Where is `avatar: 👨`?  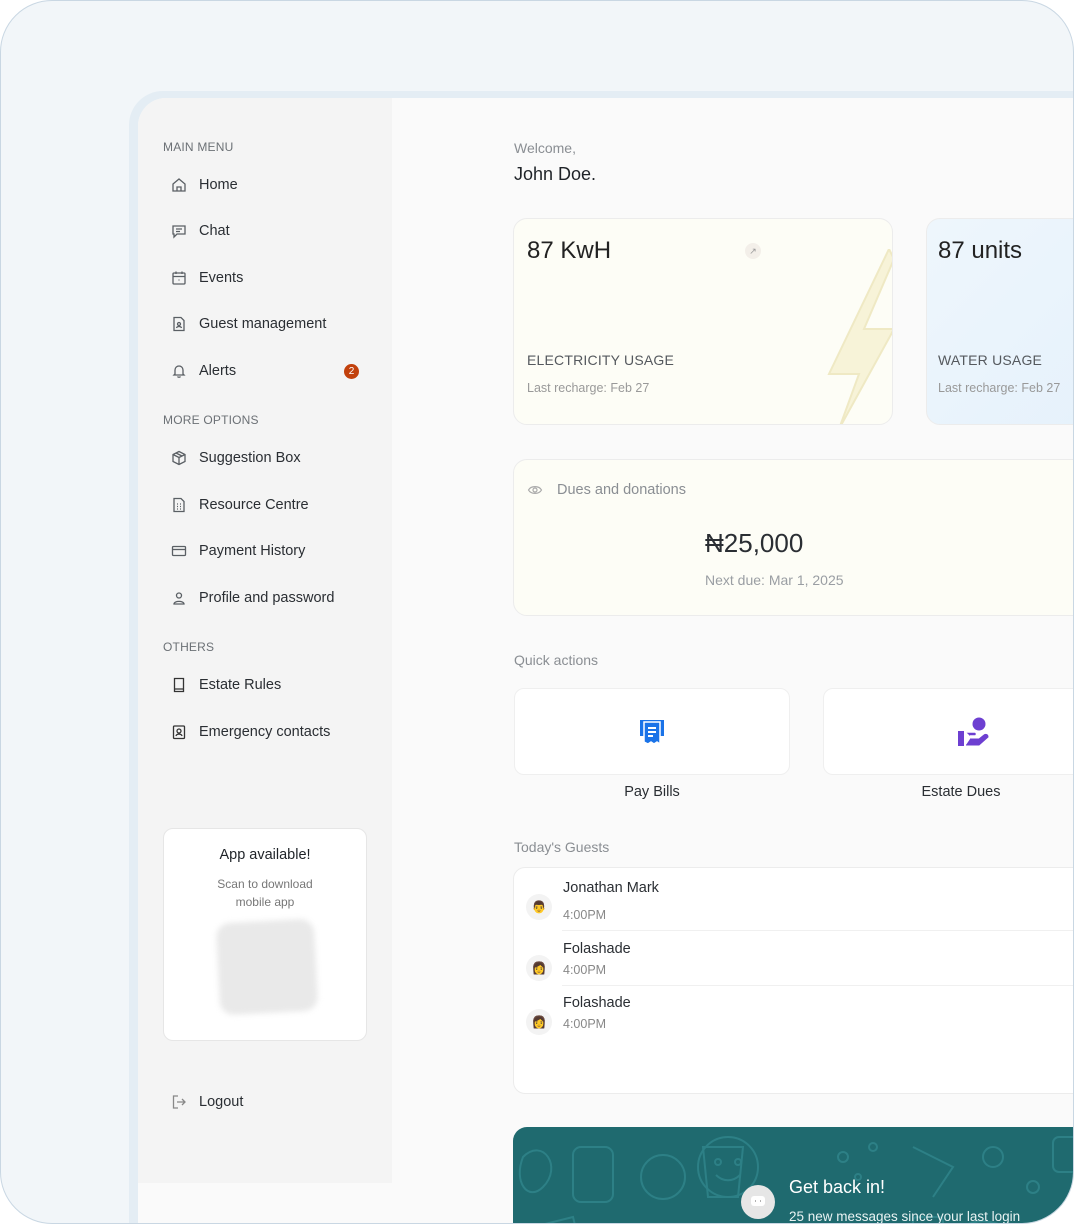
avatar: 👨 is located at coordinates (539, 907).